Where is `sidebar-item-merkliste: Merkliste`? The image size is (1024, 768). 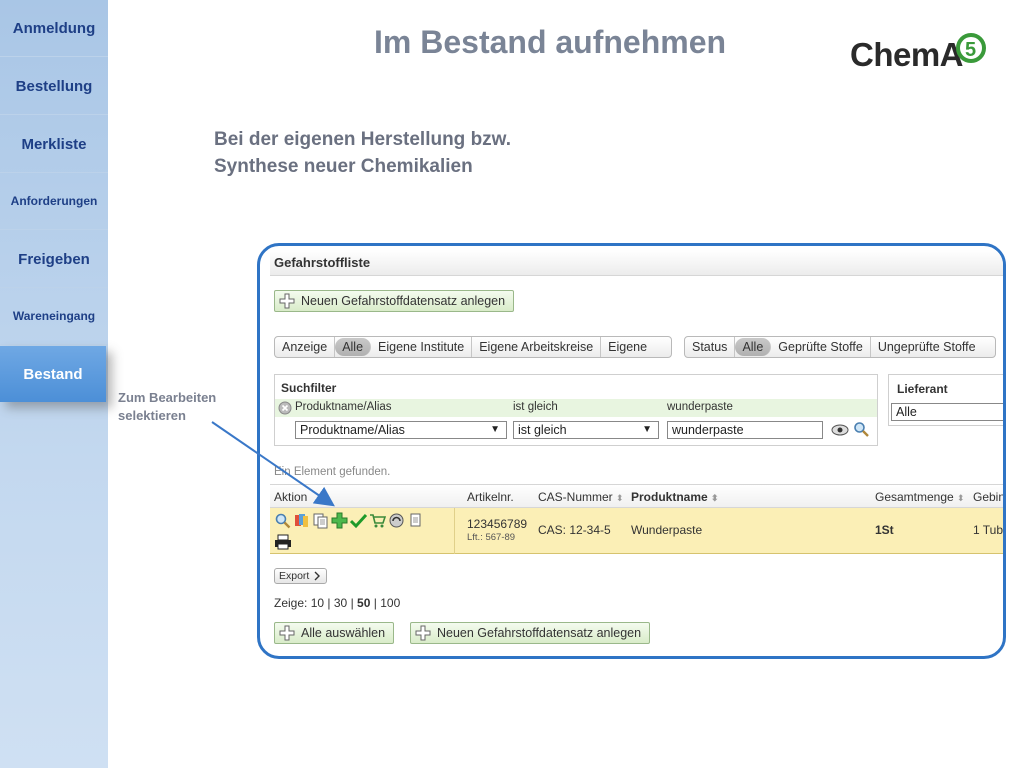
sidebar-item-merkliste: Merkliste is located at coordinates (54, 144).